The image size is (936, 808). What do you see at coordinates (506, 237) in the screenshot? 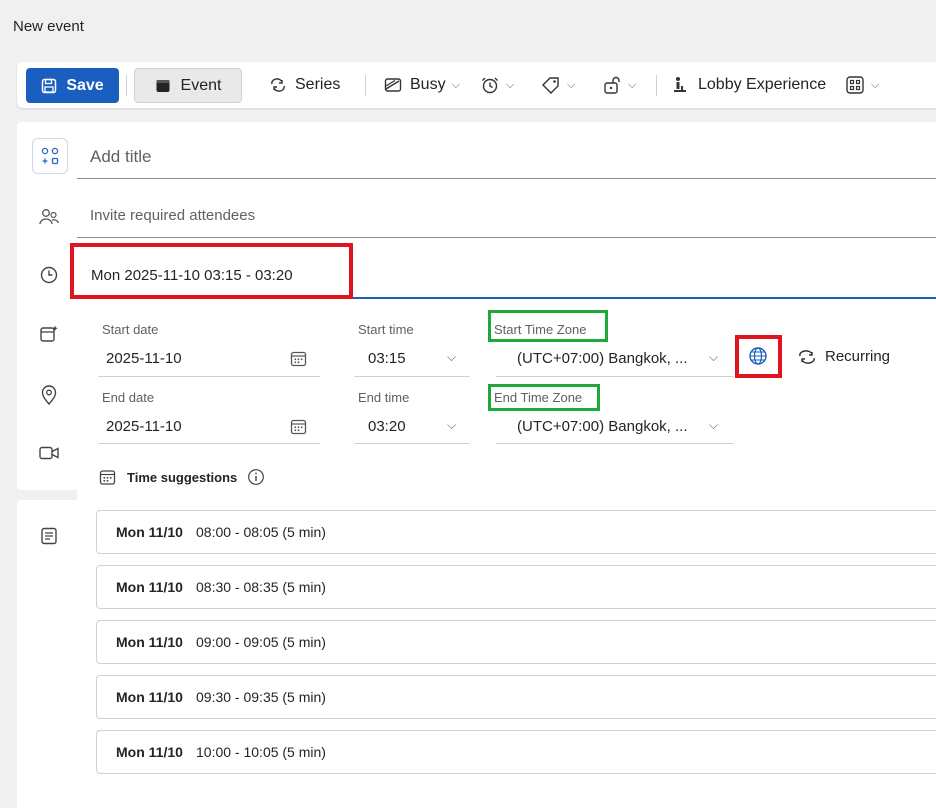
I see `attendees-underline` at bounding box center [506, 237].